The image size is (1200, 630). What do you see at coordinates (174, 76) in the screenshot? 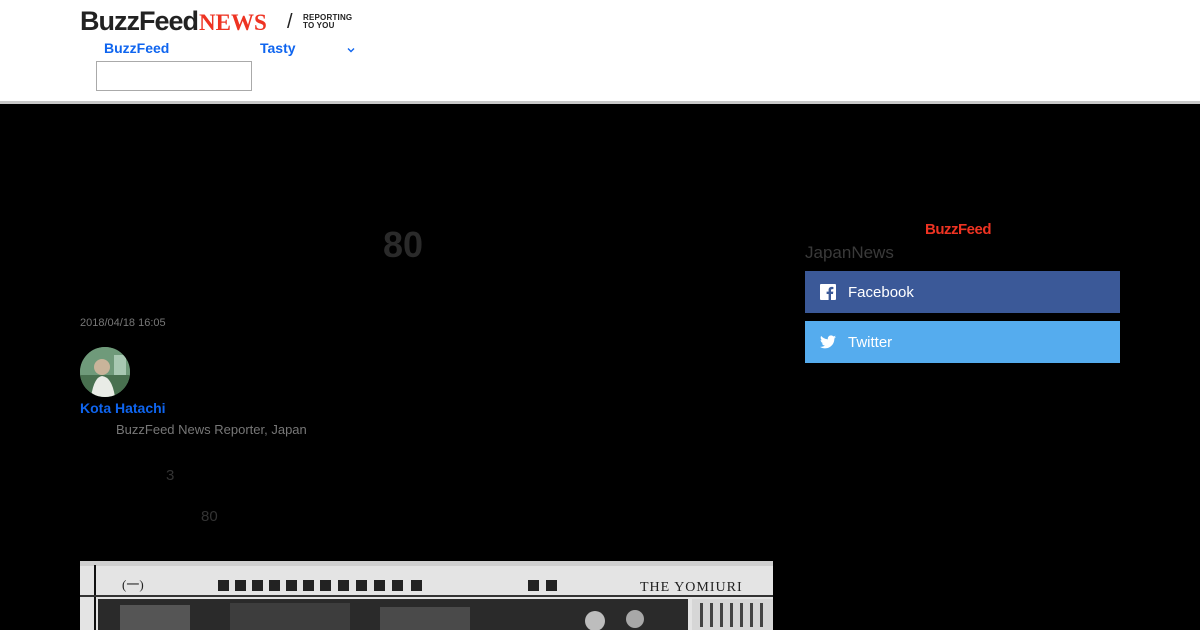
I see `search-input` at bounding box center [174, 76].